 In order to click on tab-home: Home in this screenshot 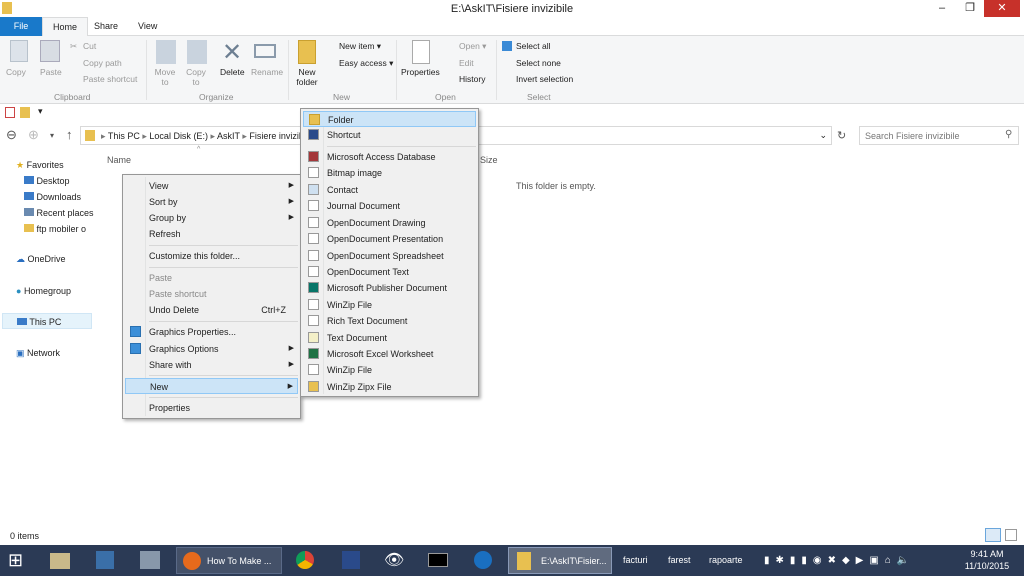, I will do `click(65, 27)`.